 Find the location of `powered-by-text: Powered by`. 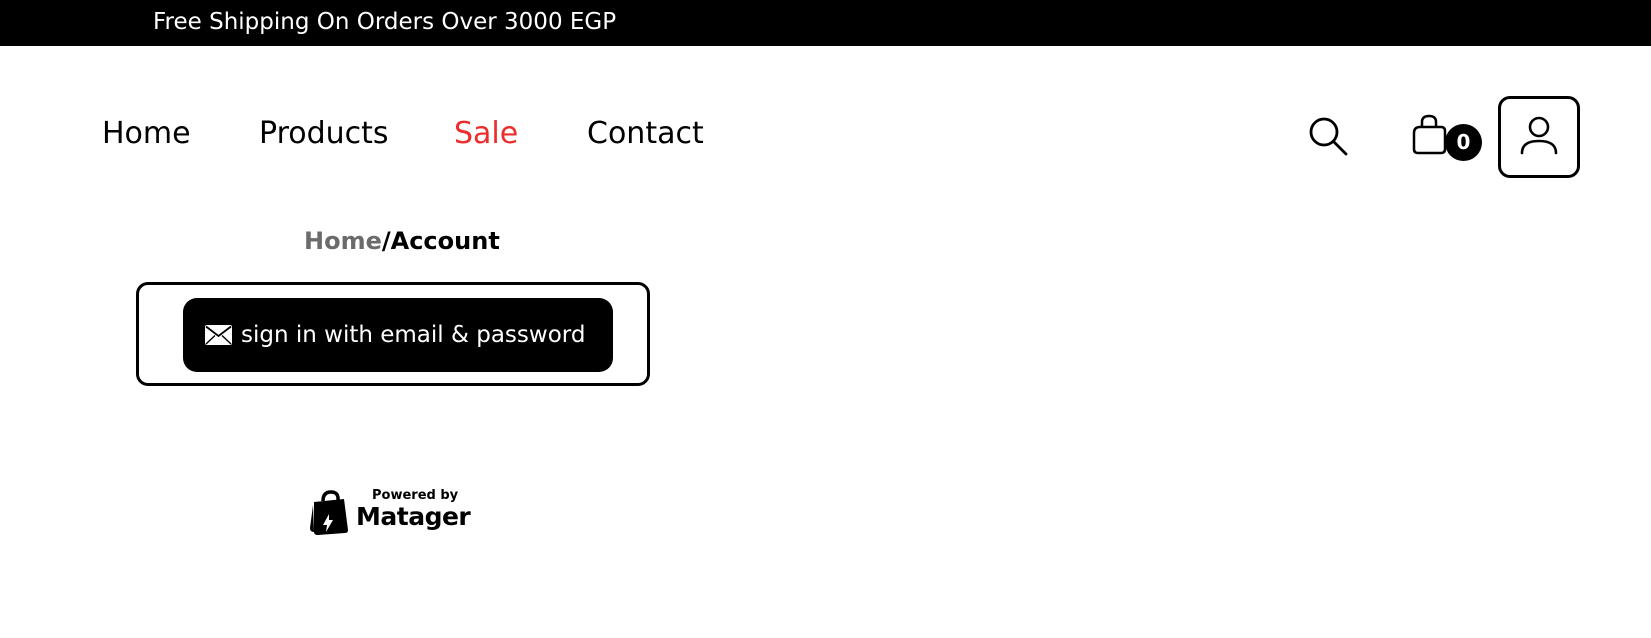

powered-by-text: Powered by is located at coordinates (415, 495).